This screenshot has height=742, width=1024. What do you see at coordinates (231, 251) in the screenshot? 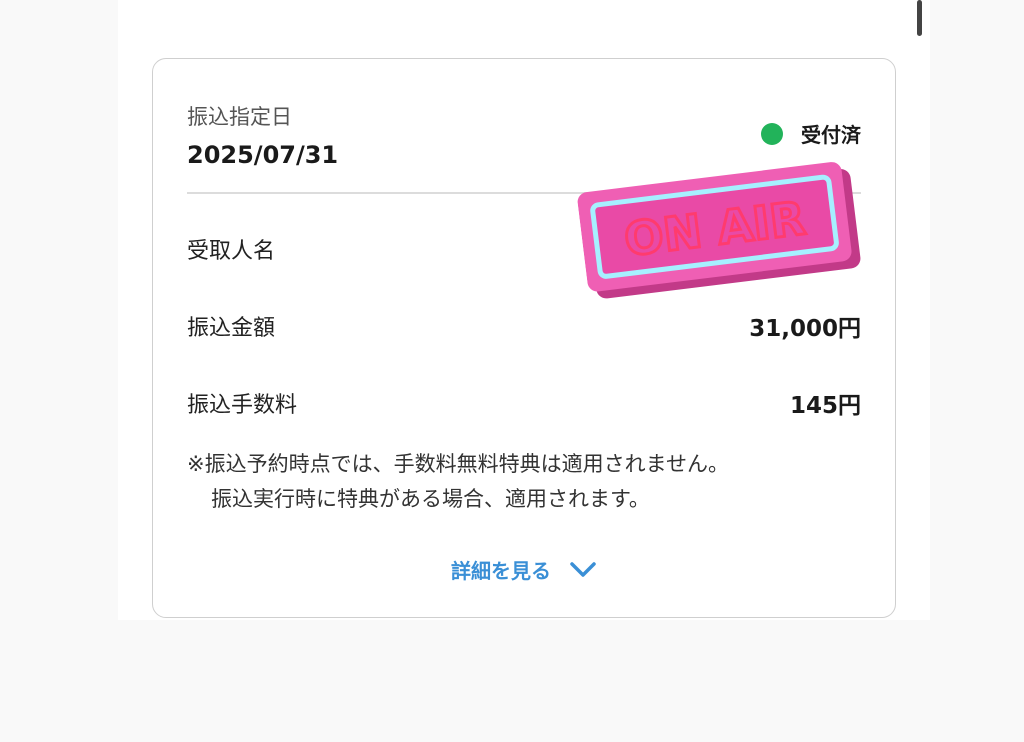
I see `recipient-label: 受取人名` at bounding box center [231, 251].